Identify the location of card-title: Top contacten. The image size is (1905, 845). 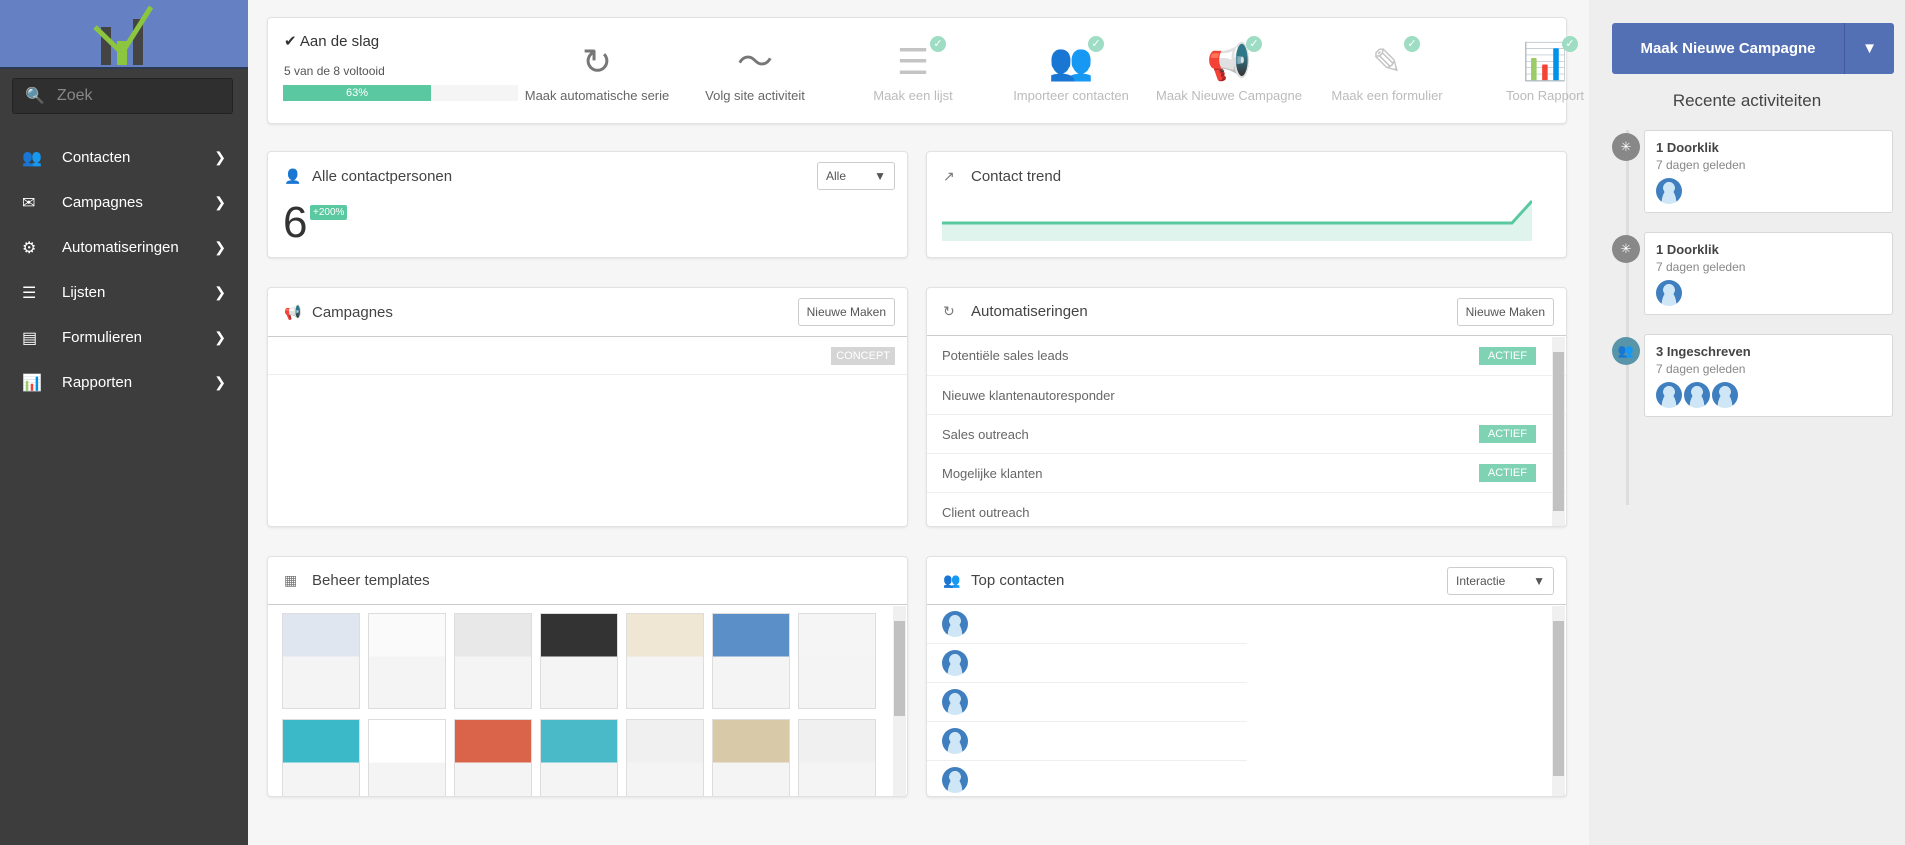
(1018, 580).